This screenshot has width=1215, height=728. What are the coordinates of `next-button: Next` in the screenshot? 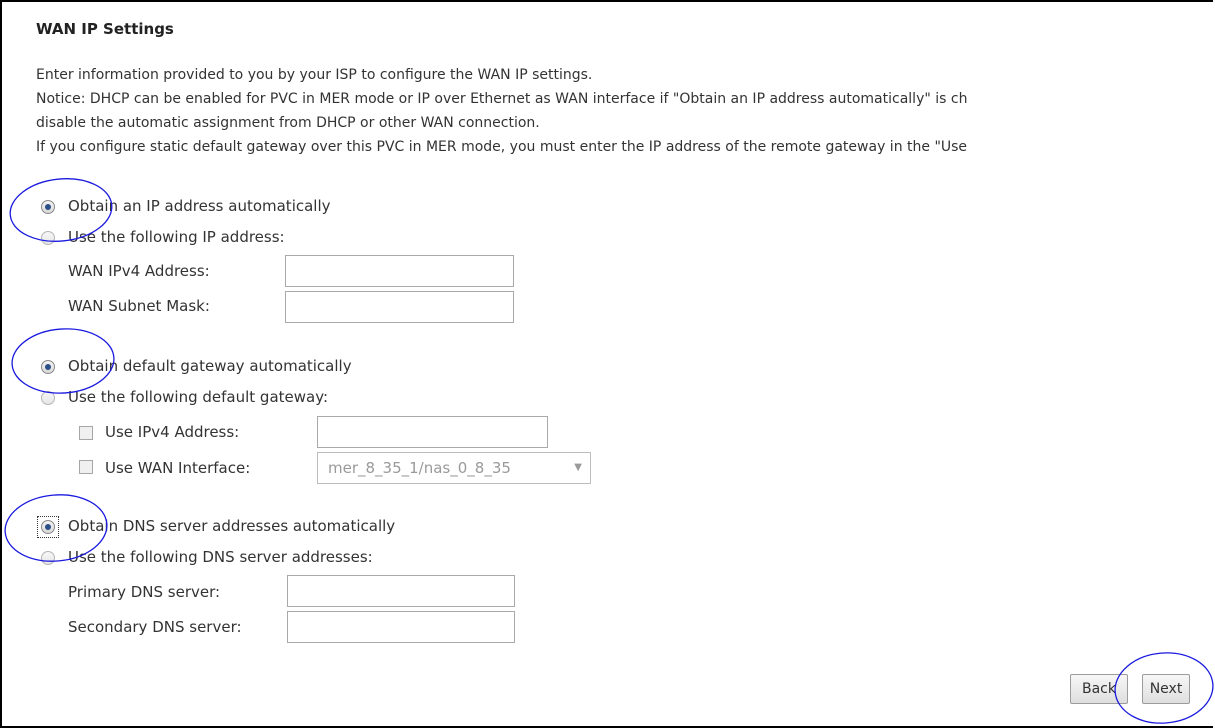 It's located at (1166, 689).